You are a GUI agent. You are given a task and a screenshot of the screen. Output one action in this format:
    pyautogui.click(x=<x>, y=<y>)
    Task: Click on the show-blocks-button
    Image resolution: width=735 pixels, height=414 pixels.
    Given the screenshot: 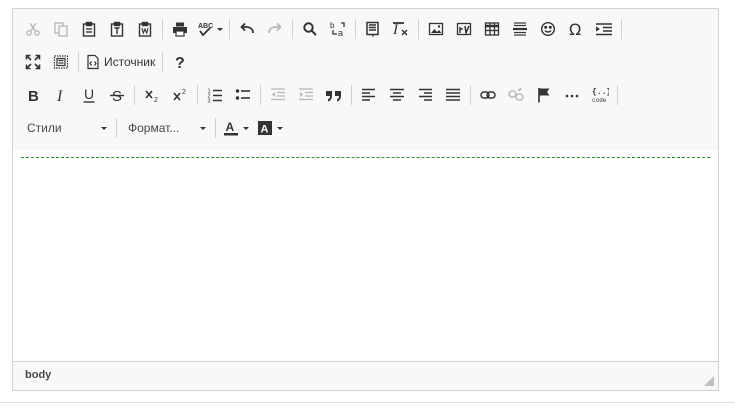 What is the action you would take?
    pyautogui.click(x=61, y=62)
    